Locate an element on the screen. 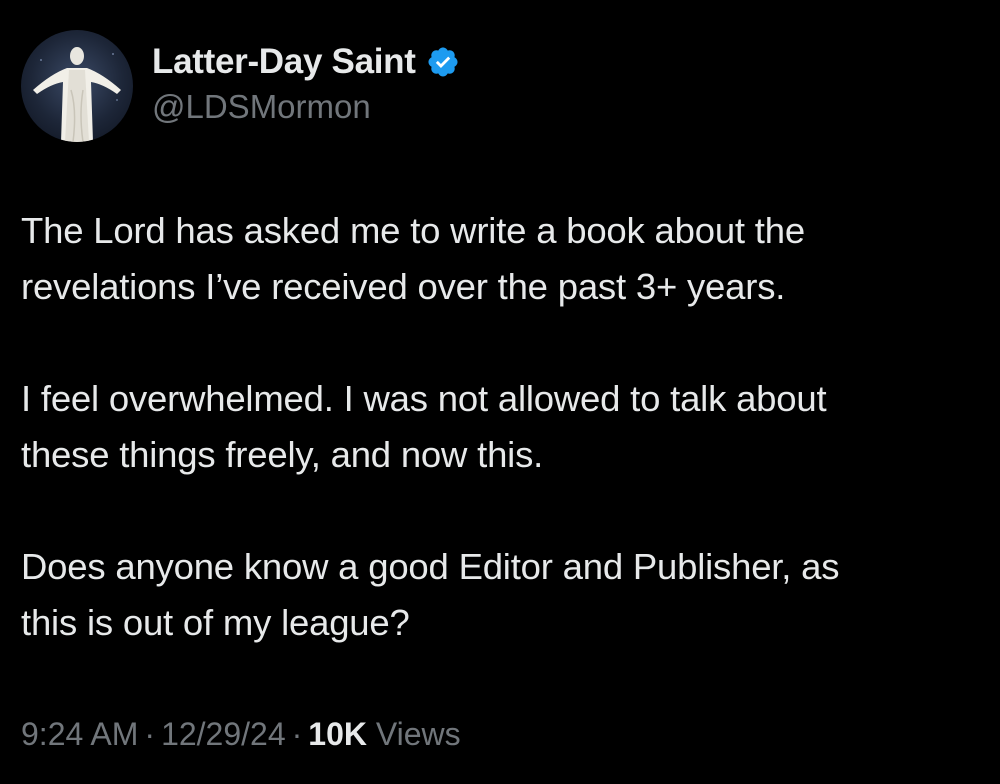  author-name-row: Latter-Day Saint is located at coordinates (306, 62).